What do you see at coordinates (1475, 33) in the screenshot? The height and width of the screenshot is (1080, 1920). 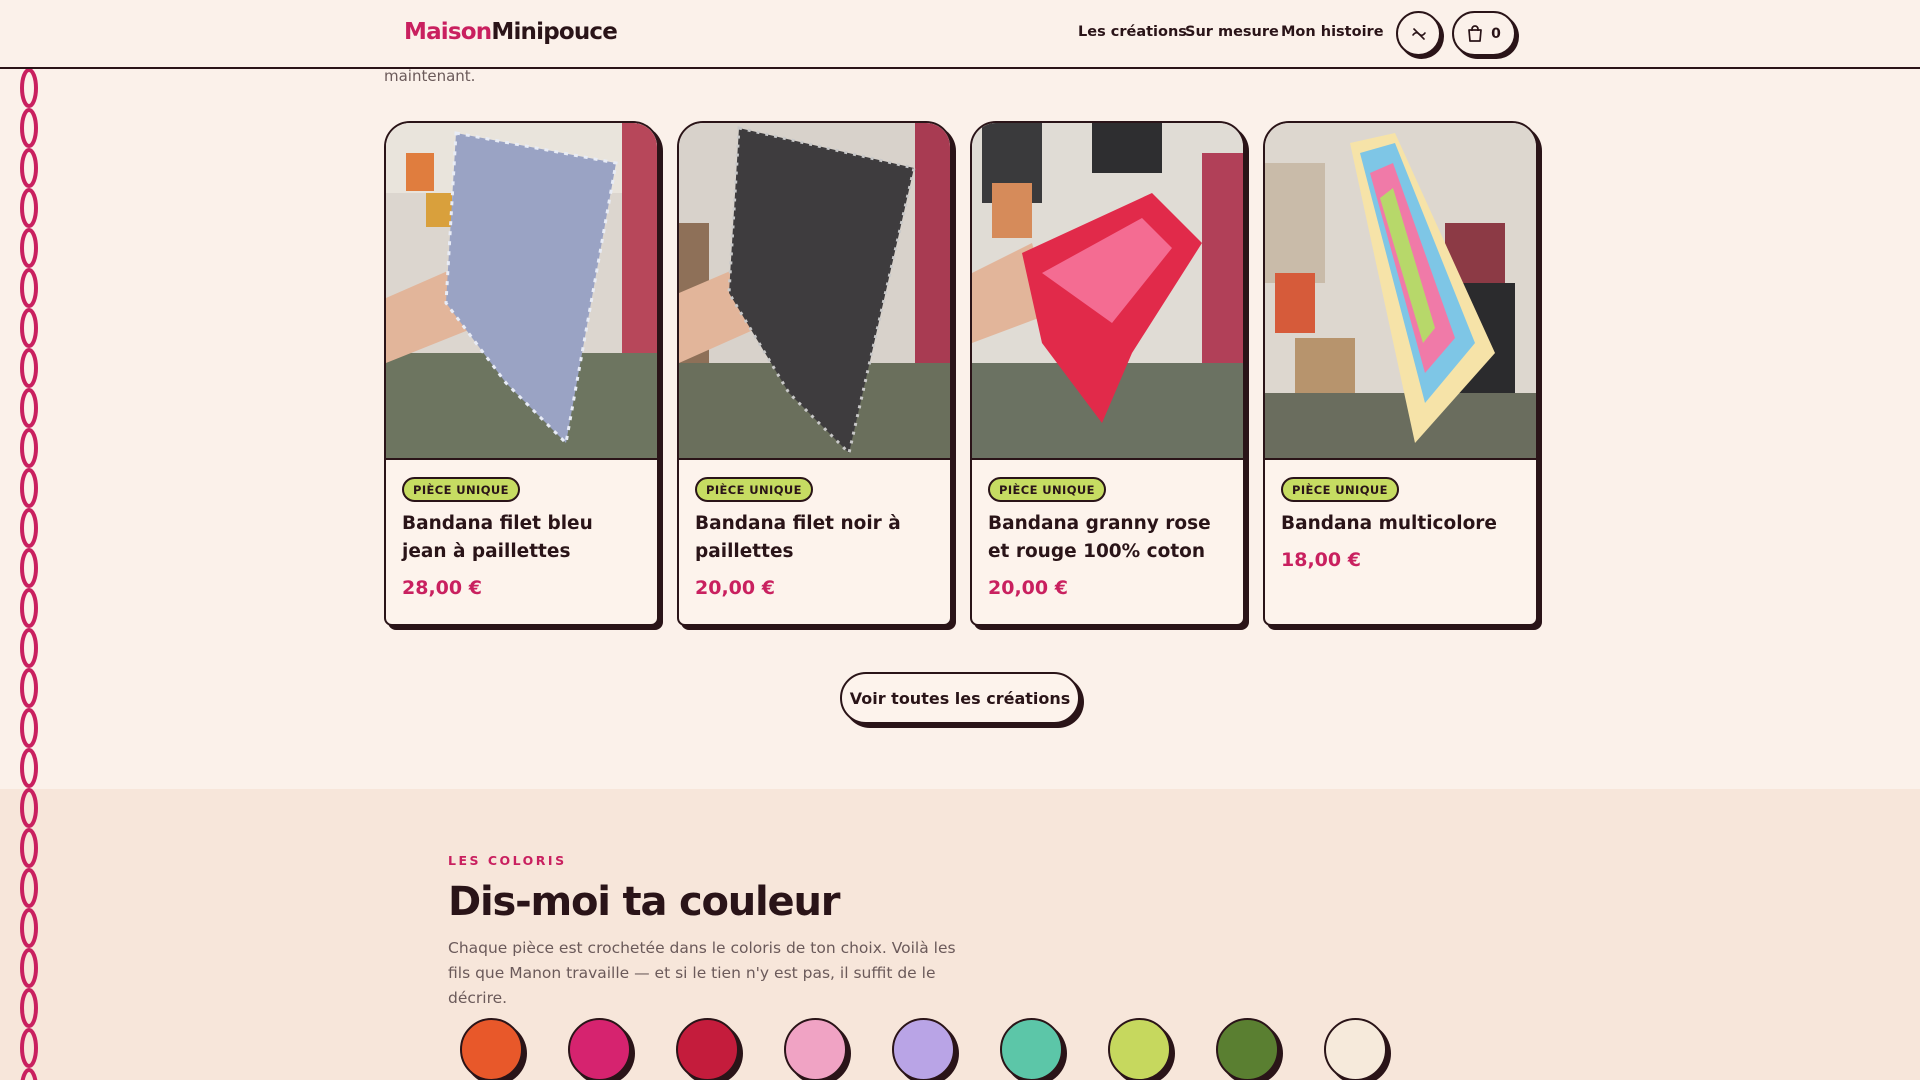 I see `shopping-bag-icon` at bounding box center [1475, 33].